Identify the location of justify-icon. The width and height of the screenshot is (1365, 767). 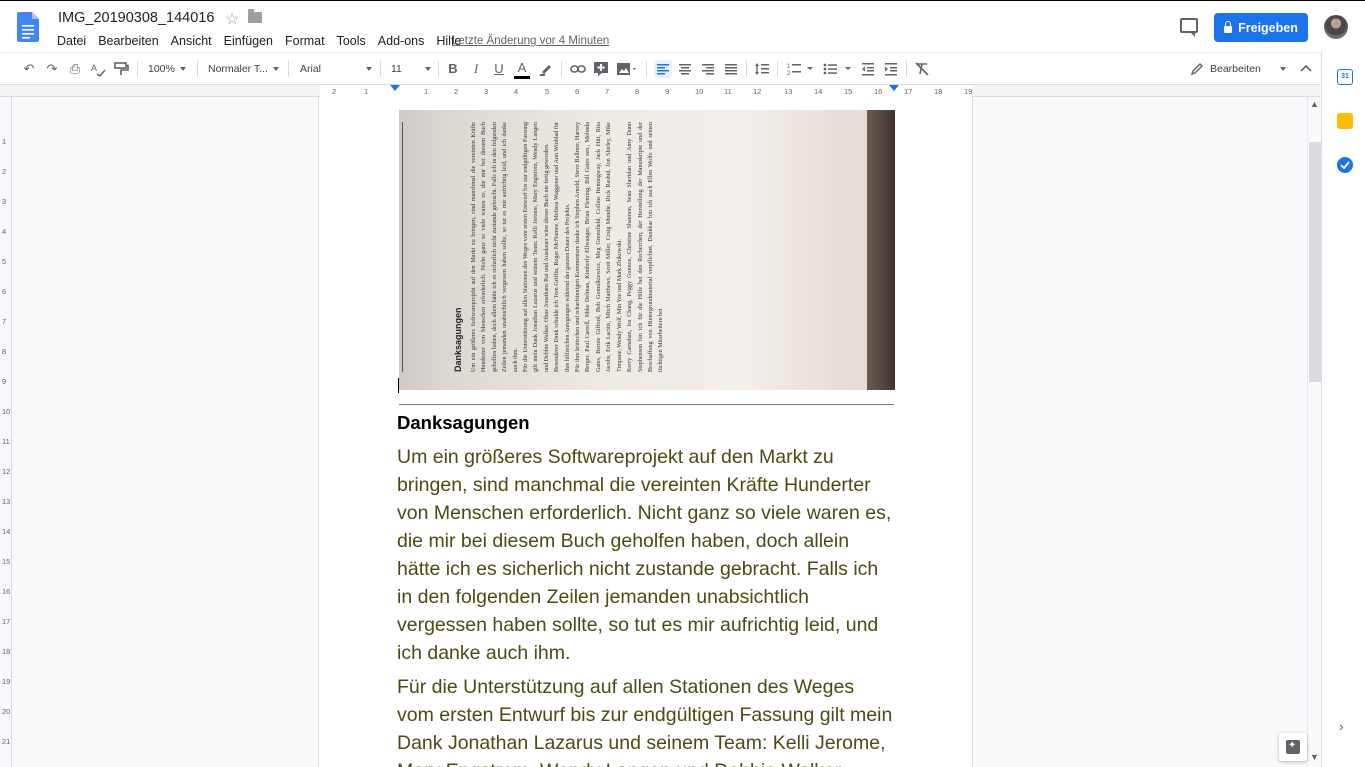
(731, 69).